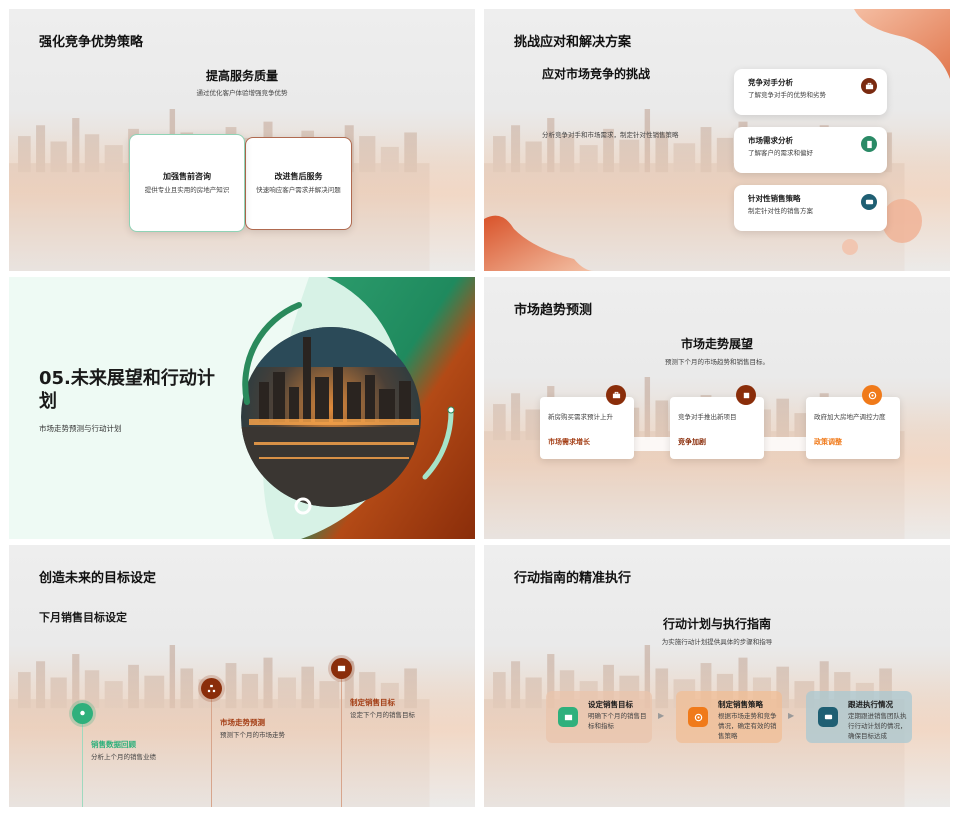  What do you see at coordinates (580, 417) in the screenshot?
I see `card-desc: 新房购买需求预计上升` at bounding box center [580, 417].